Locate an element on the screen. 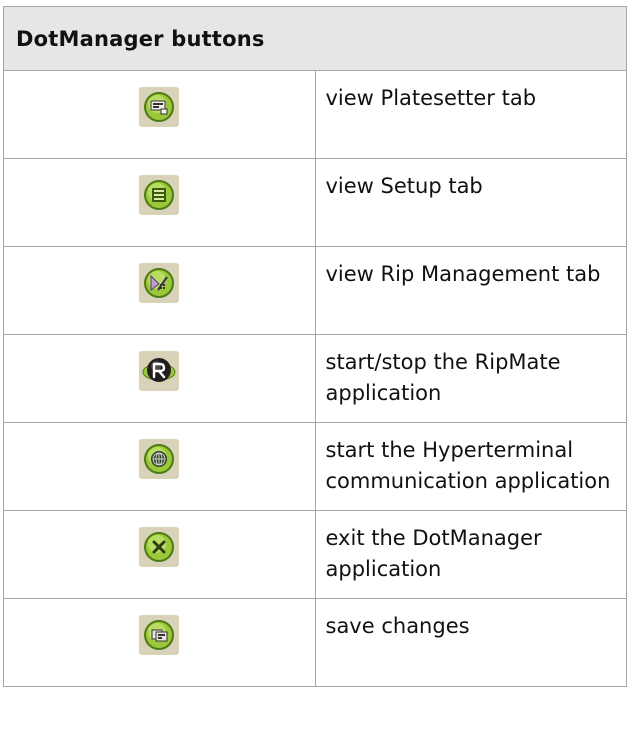  button-description: view Platesetter tab is located at coordinates (470, 114).